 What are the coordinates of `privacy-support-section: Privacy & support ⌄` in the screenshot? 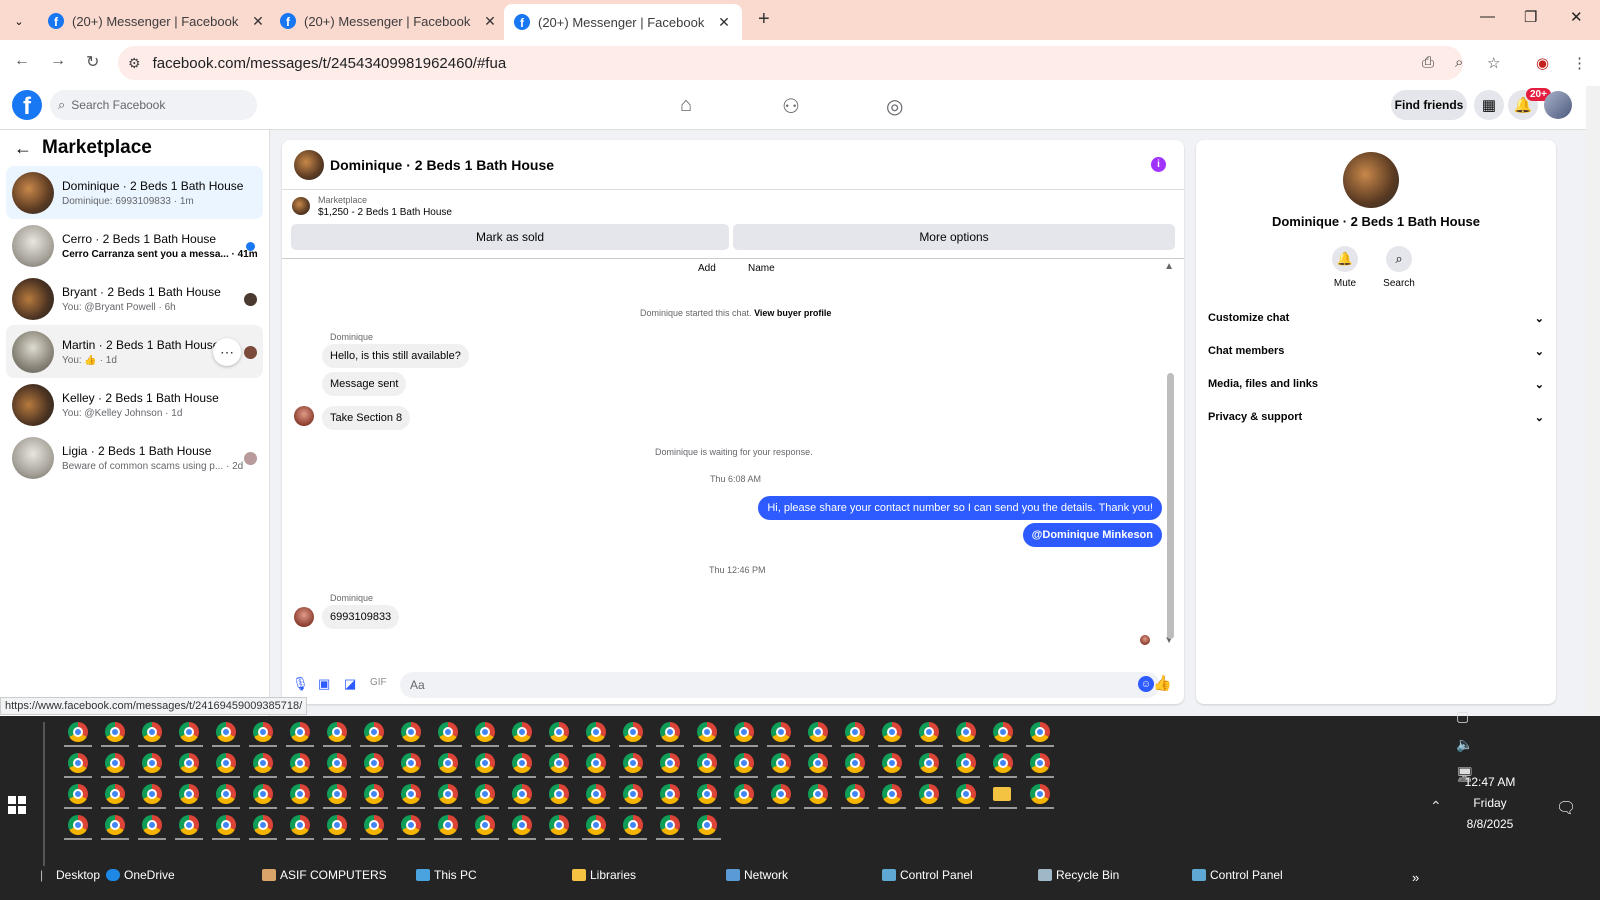 It's located at (1376, 417).